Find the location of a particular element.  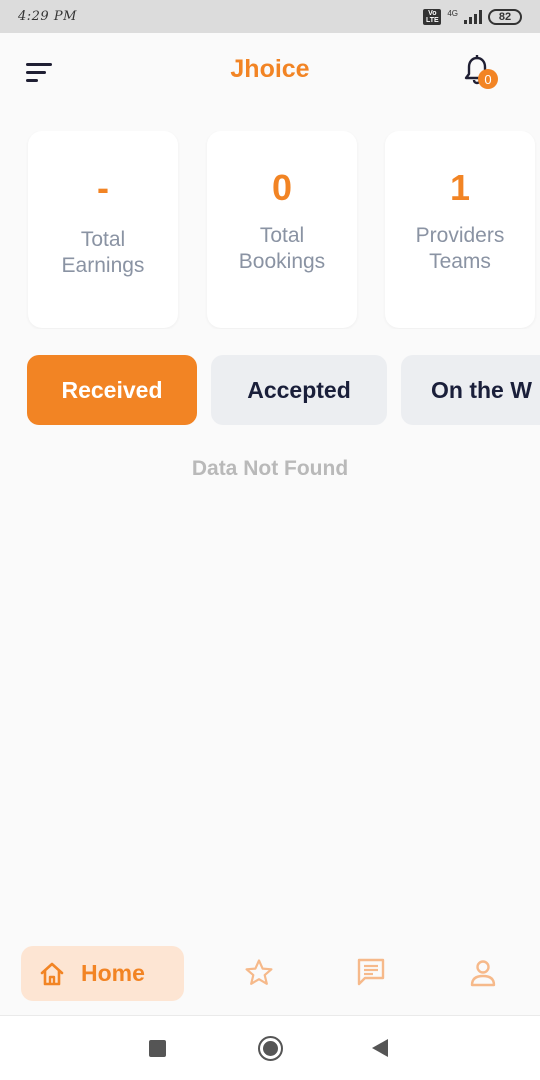

stat-label-line1: Providers is located at coordinates (460, 235).